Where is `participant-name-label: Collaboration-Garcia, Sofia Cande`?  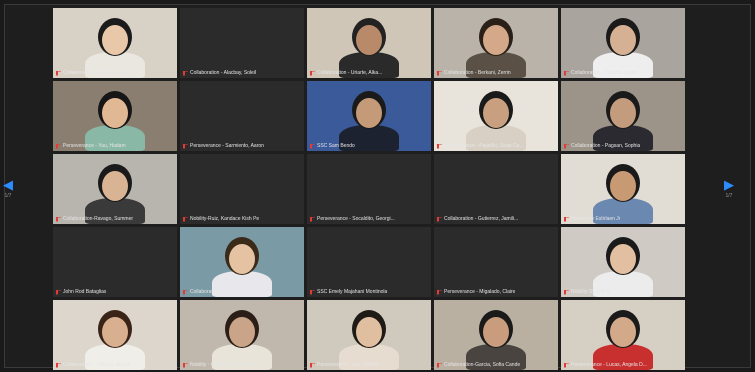 participant-name-label: Collaboration-Garcia, Sofia Cande is located at coordinates (496, 365).